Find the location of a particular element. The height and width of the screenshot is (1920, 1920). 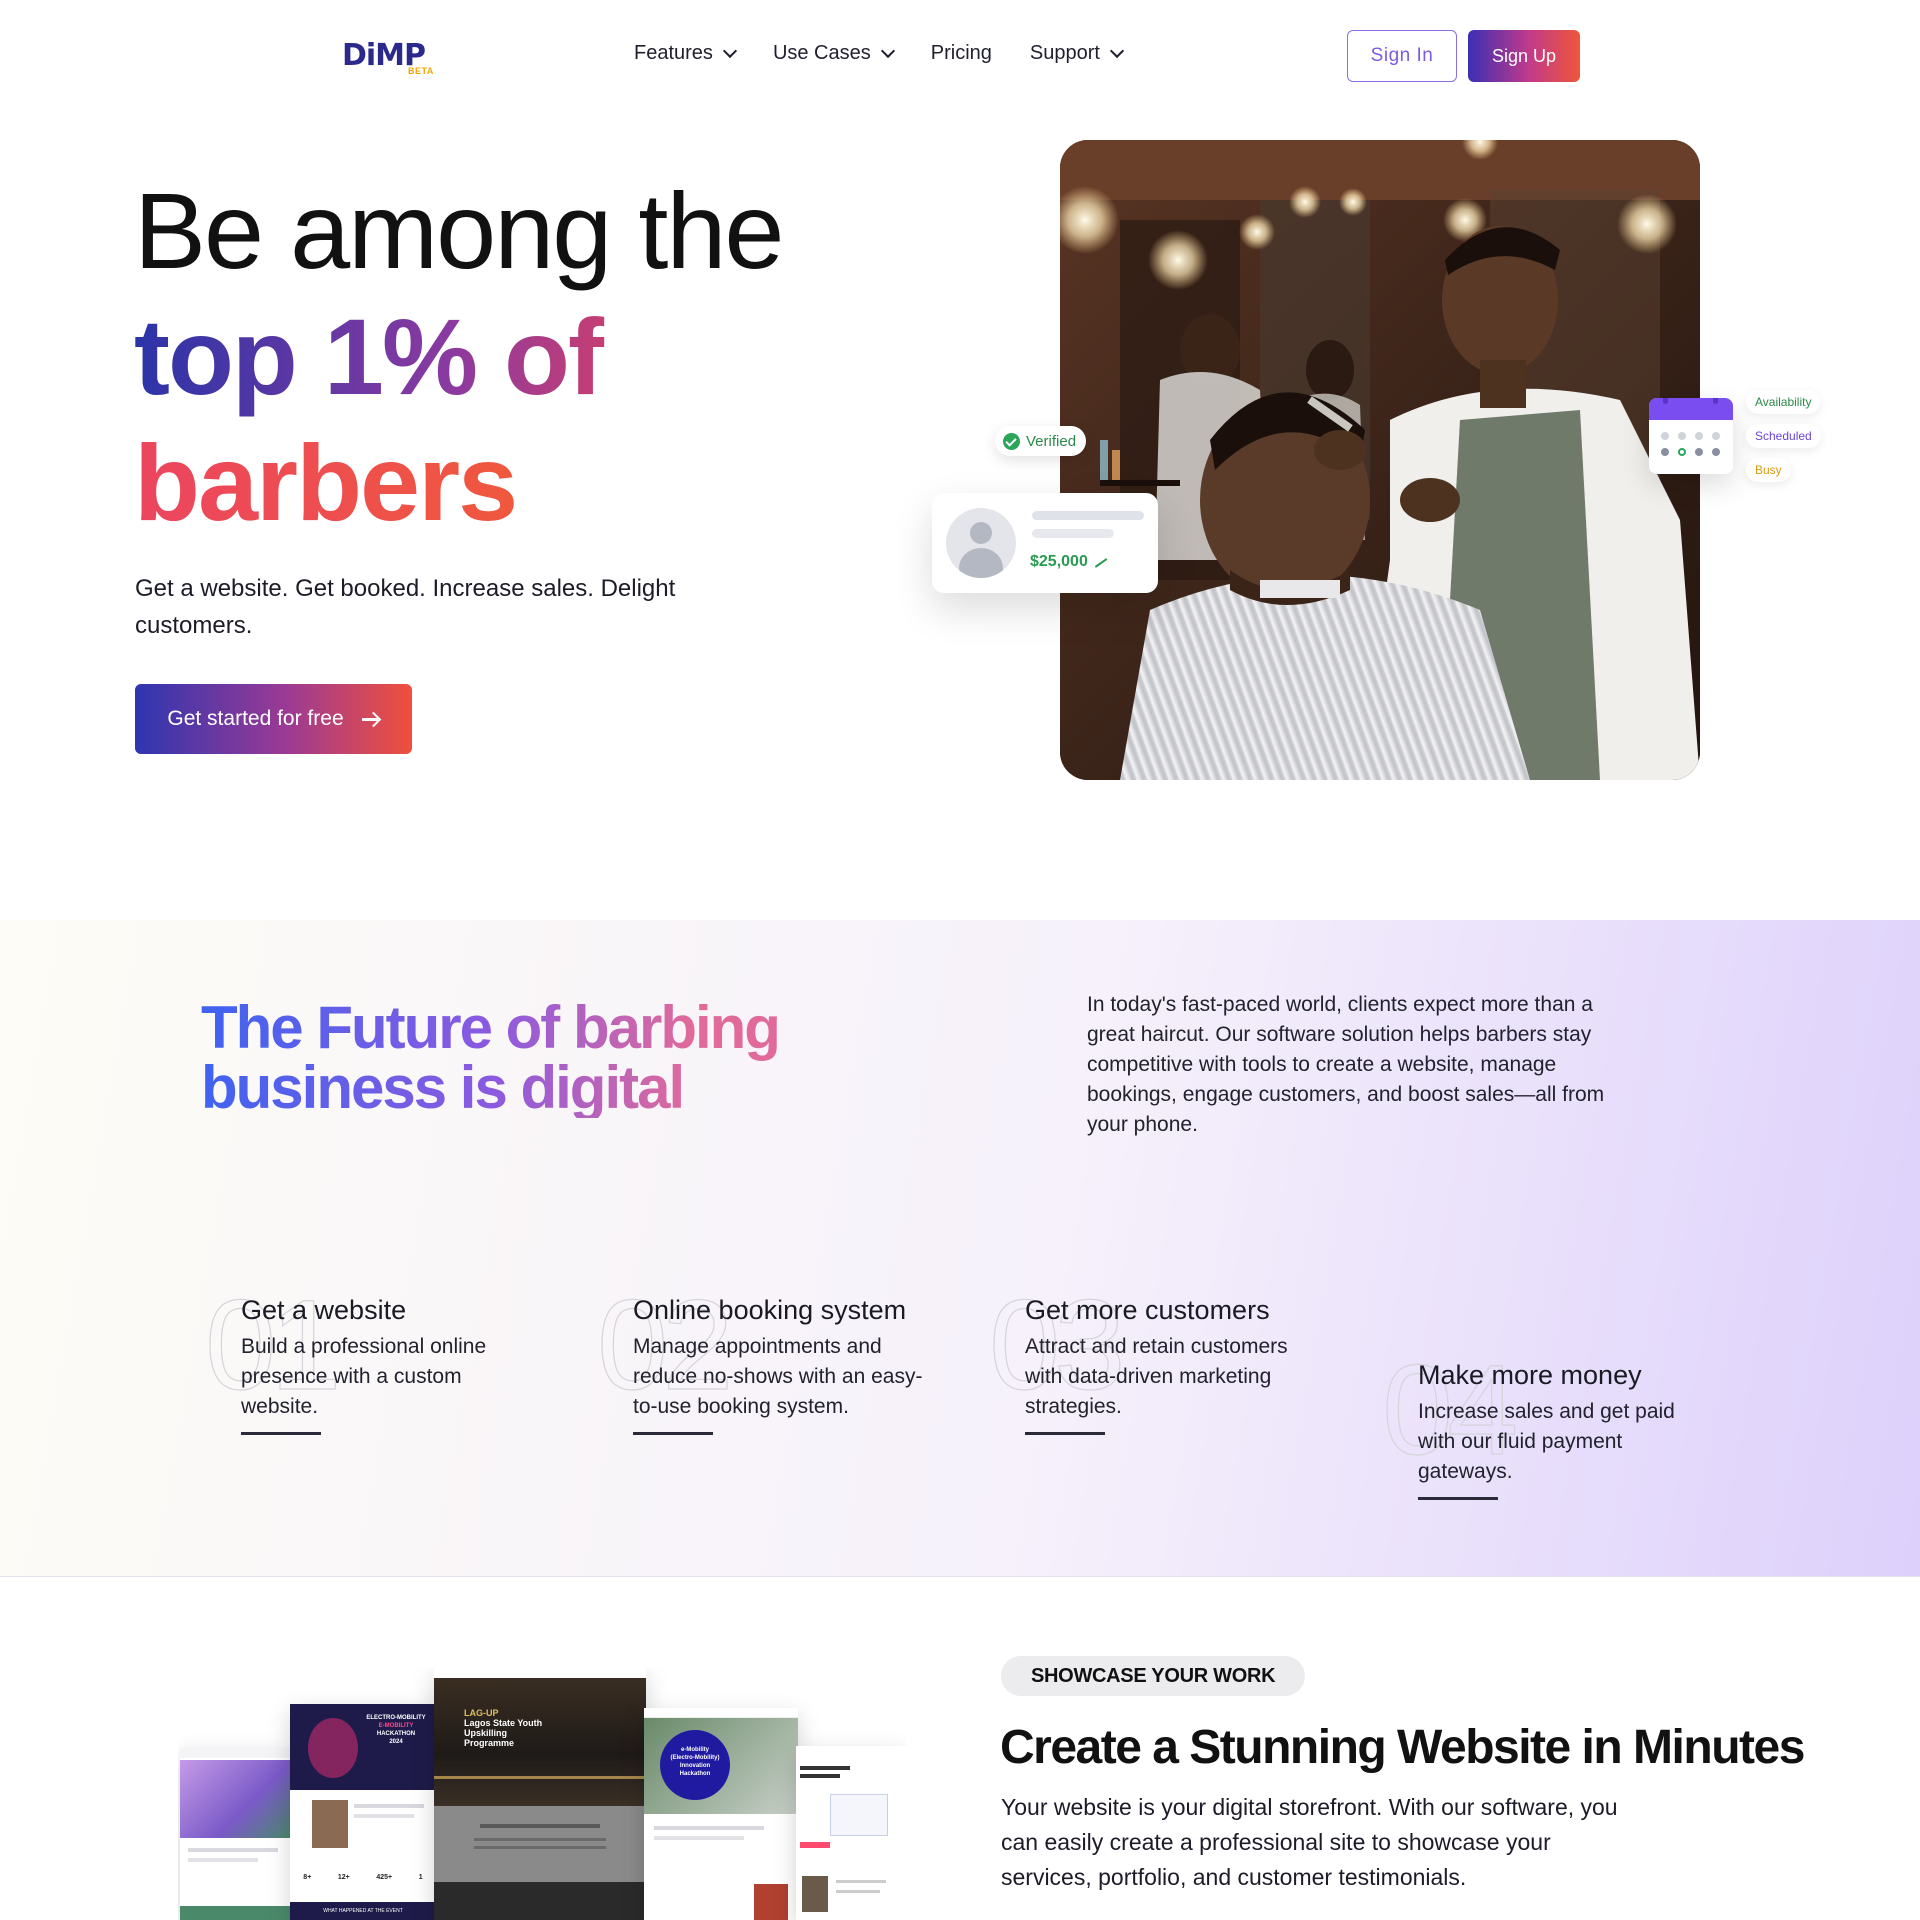

mock-stat: 8+ is located at coordinates (307, 1877).